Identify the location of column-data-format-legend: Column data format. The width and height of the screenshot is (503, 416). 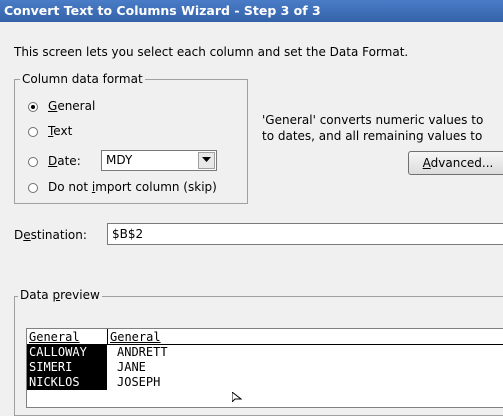
(82, 79).